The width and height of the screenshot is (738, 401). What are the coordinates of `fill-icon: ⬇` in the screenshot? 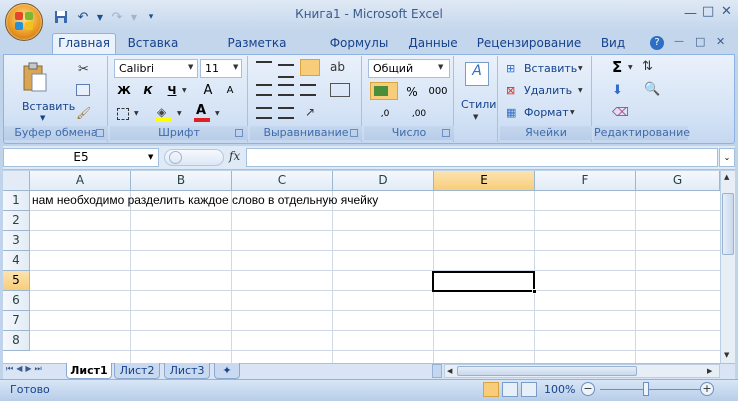 It's located at (617, 90).